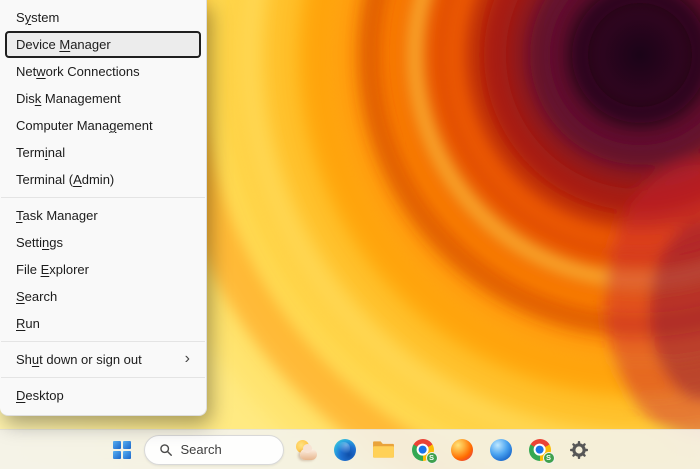 This screenshot has width=700, height=469. Describe the element at coordinates (37, 296) in the screenshot. I see `menu-item-label: Search` at that location.